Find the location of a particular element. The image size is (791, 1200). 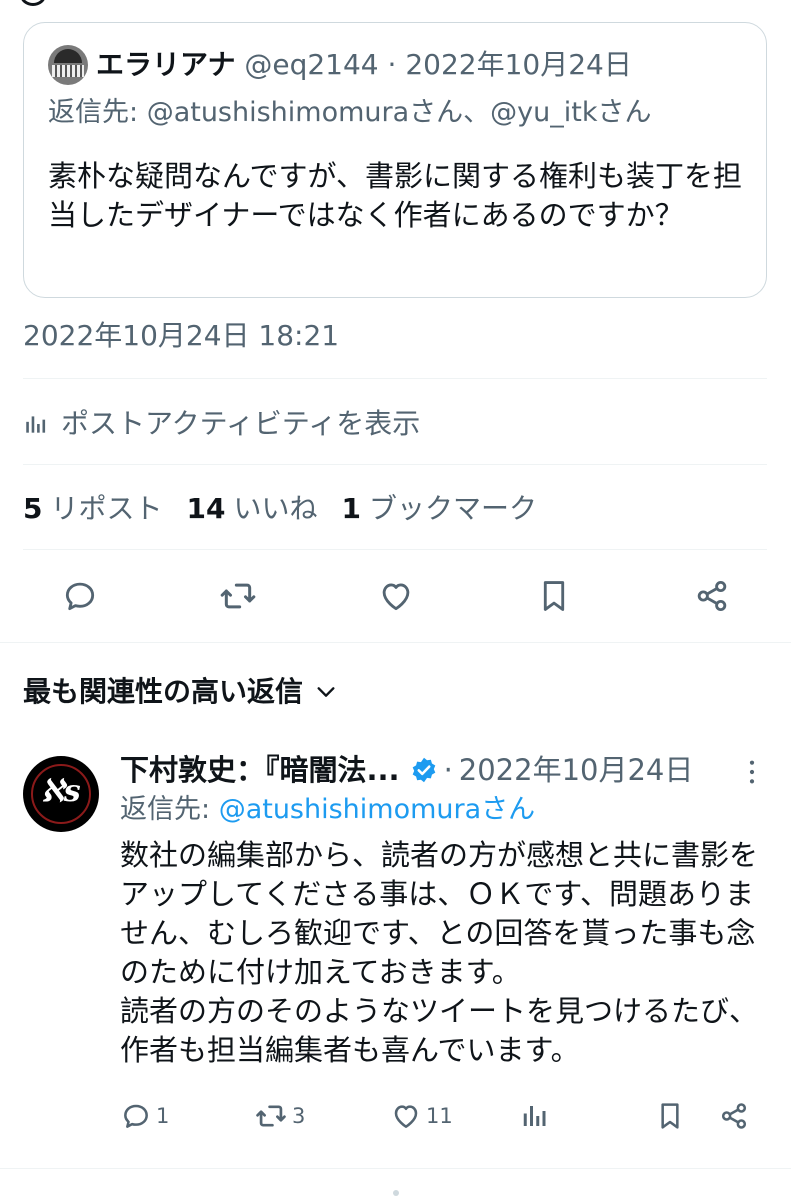

quoted-tweet-header: エラリアナ @eq2144 · 2022年10月24日 is located at coordinates (364, 65).